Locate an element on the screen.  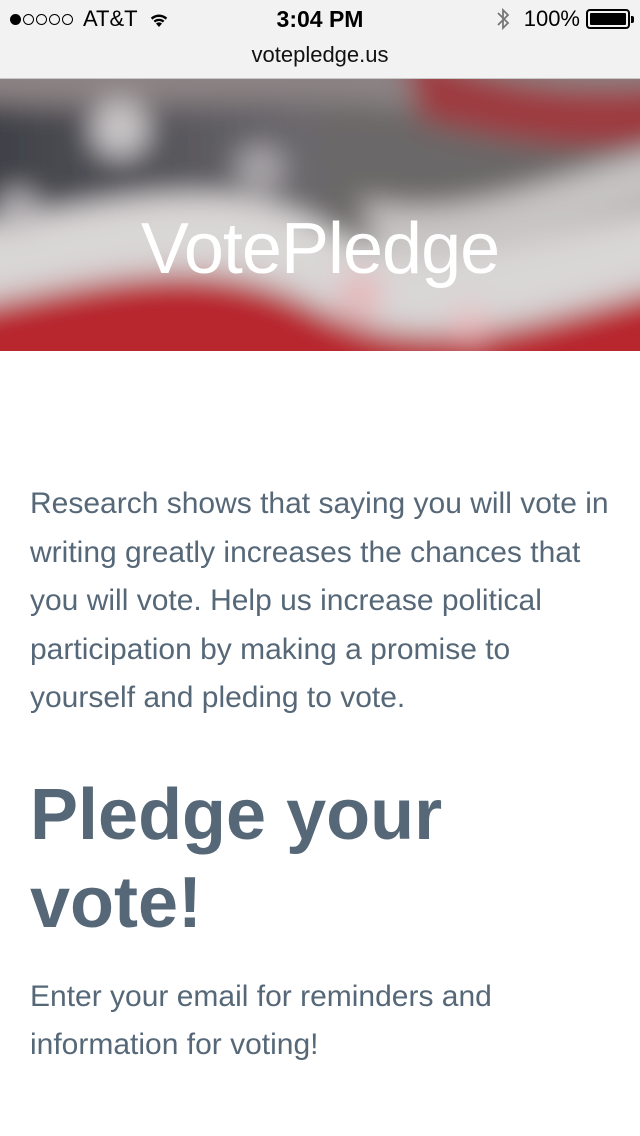
pledge-heading: Pledge your vote! is located at coordinates (236, 858).